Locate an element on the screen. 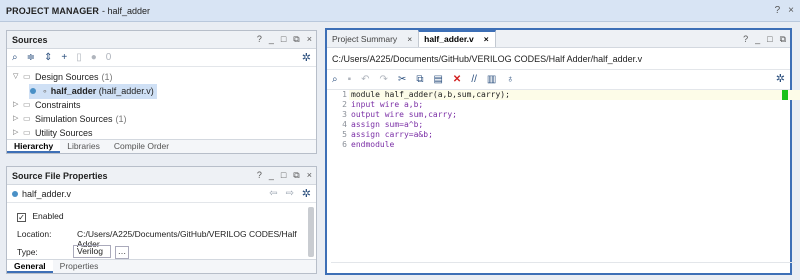 Image resolution: width=800 pixels, height=280 pixels. copy-icon: ⧉ is located at coordinates (419, 79).